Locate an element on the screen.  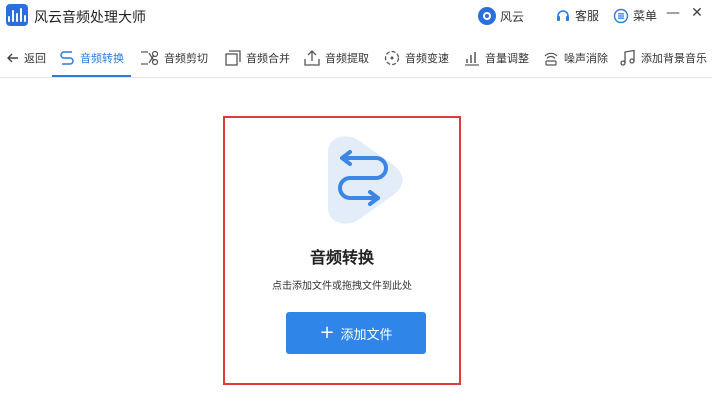
back-button: 返回 is located at coordinates (26, 58).